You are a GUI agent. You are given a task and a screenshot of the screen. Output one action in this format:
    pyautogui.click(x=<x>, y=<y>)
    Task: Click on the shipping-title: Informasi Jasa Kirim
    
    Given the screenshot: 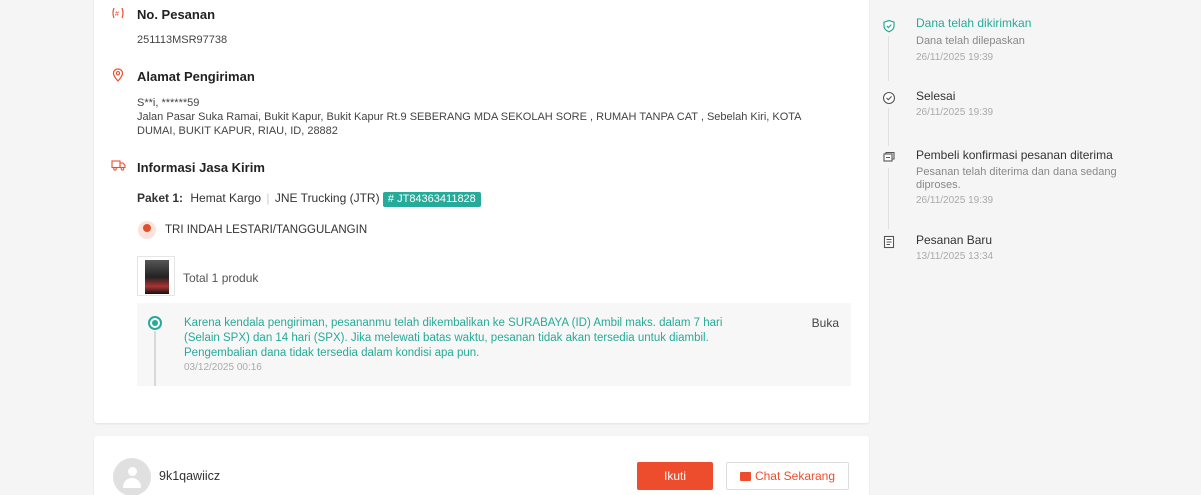 What is the action you would take?
    pyautogui.click(x=201, y=167)
    